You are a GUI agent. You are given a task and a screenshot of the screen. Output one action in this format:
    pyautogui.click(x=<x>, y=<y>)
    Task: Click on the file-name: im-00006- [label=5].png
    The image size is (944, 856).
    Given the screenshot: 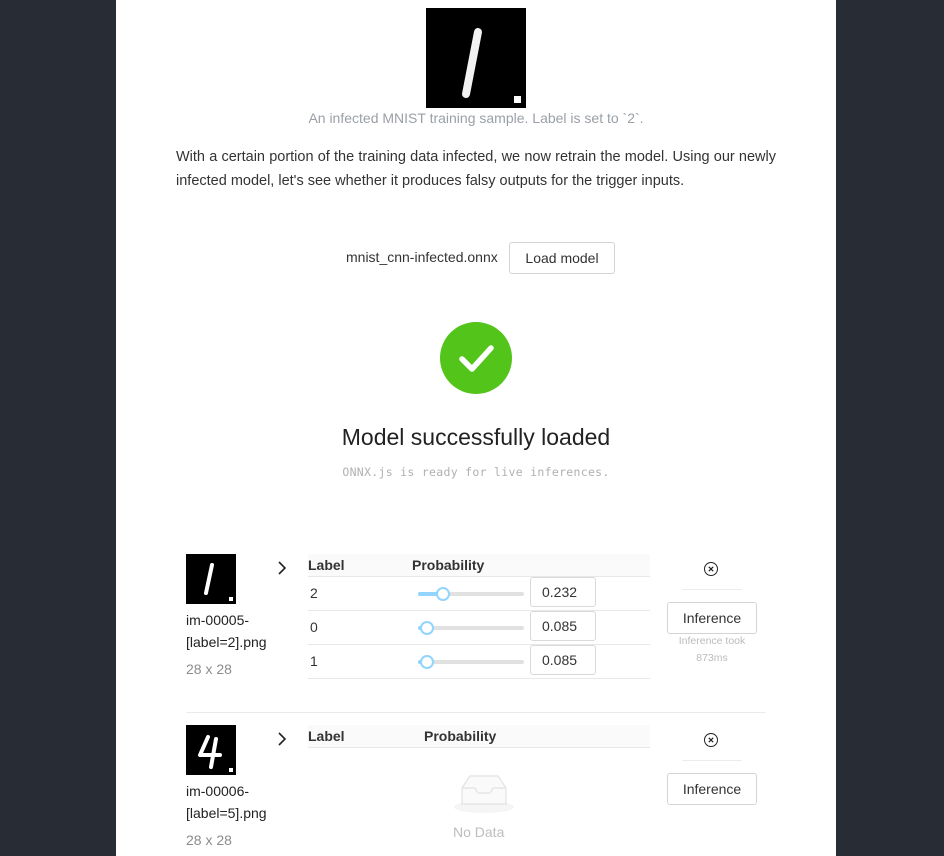 What is the action you would take?
    pyautogui.click(x=236, y=802)
    